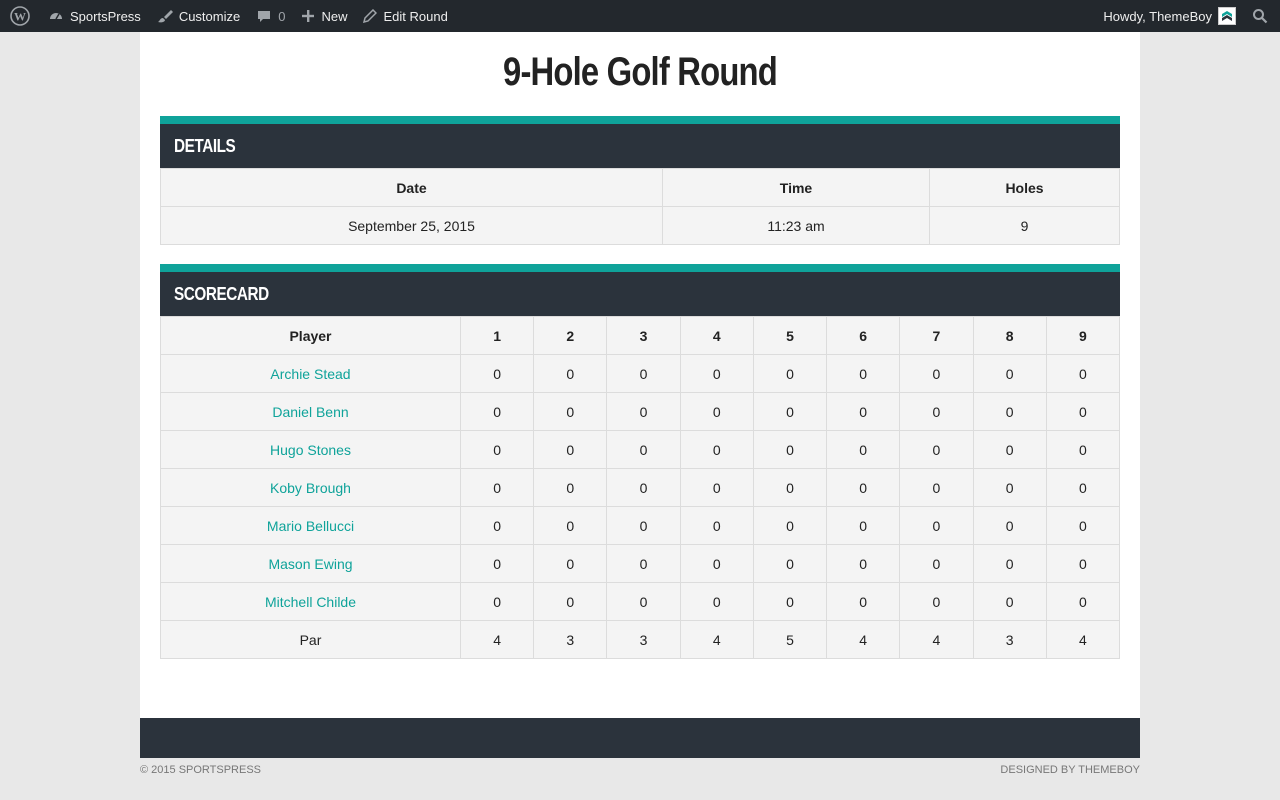  What do you see at coordinates (716, 335) in the screenshot?
I see `scorecard-col-hole: 4` at bounding box center [716, 335].